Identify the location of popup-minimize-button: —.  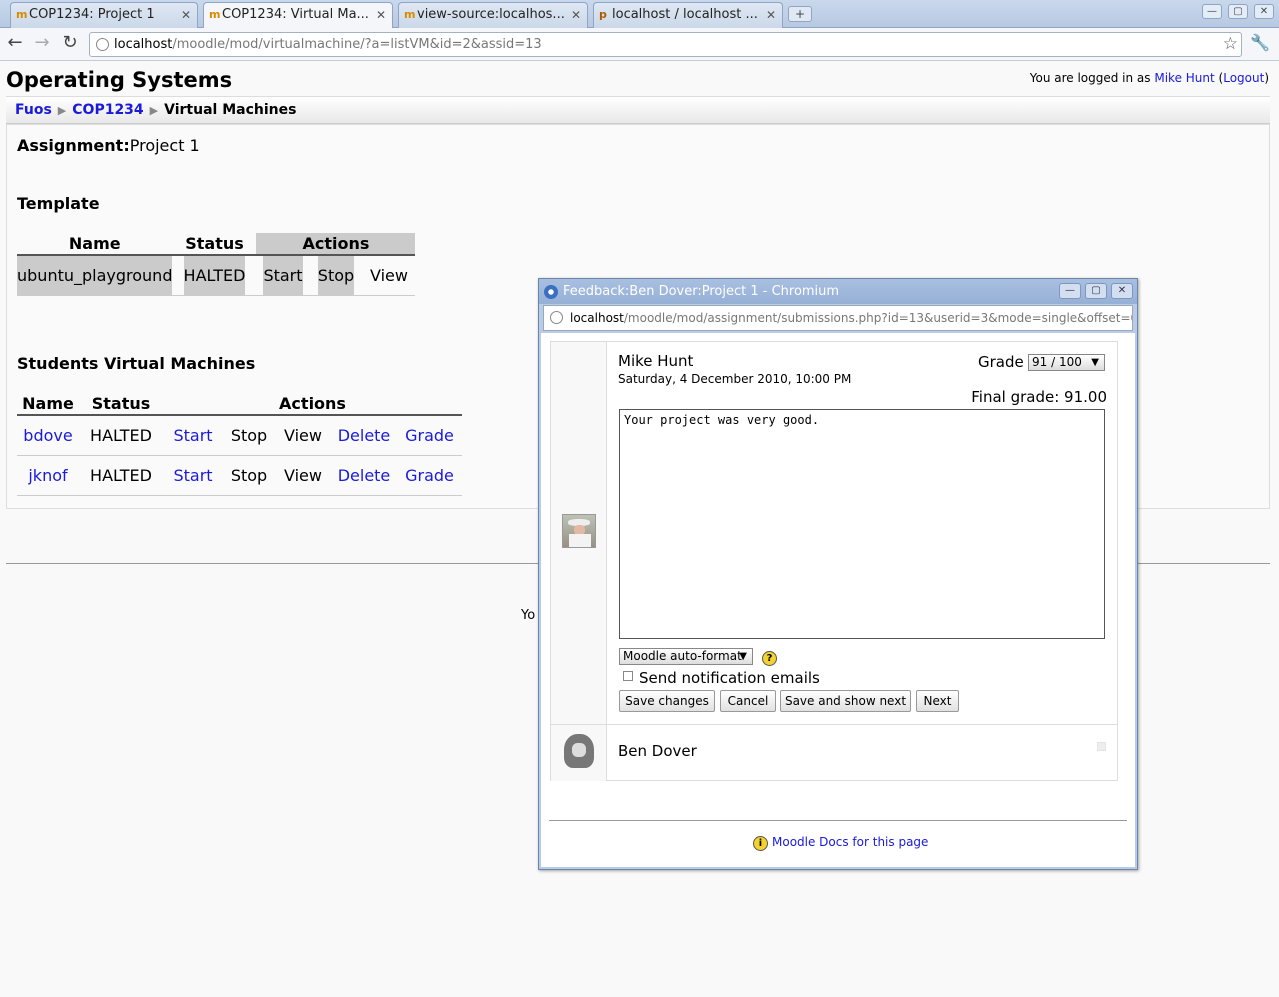
(1070, 291).